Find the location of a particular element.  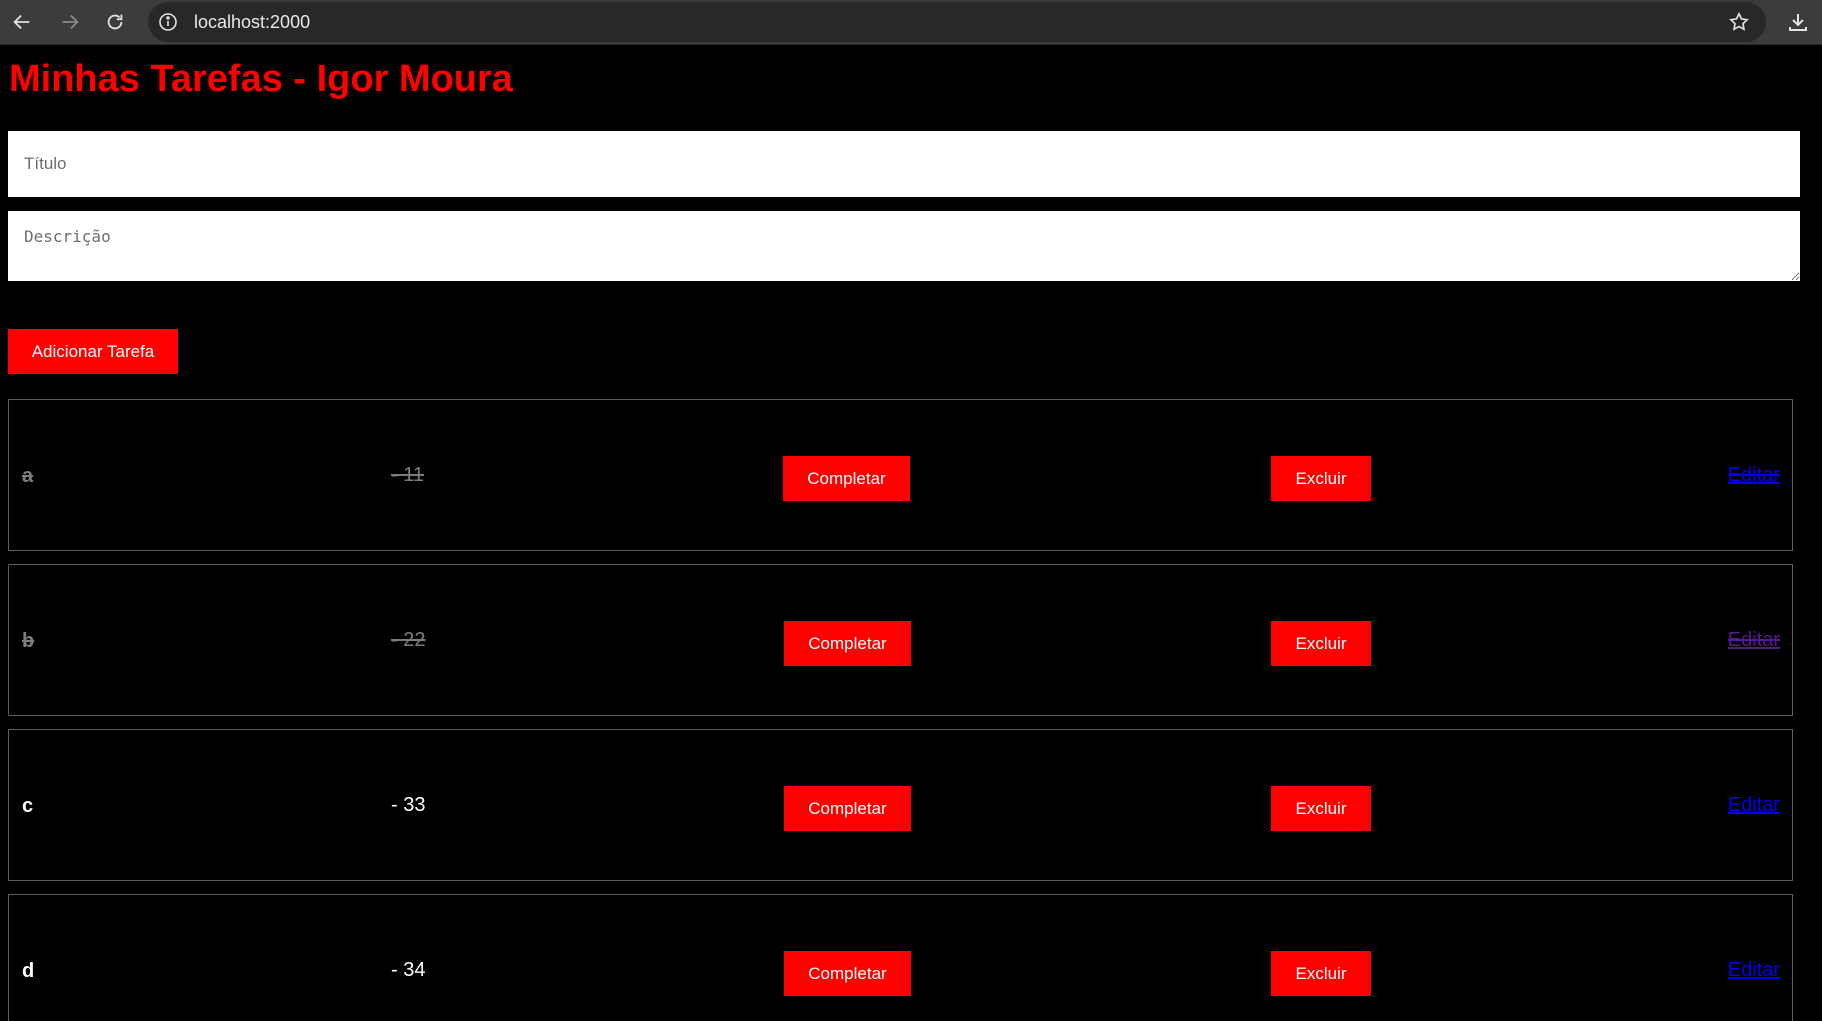

info-icon is located at coordinates (168, 22).